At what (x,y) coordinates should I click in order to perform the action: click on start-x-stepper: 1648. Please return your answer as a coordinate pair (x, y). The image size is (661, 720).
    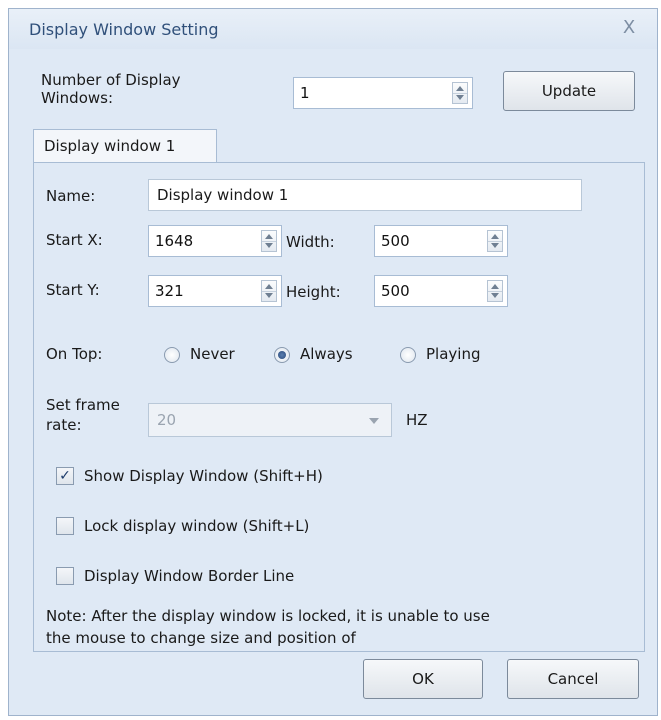
    Looking at the image, I should click on (215, 241).